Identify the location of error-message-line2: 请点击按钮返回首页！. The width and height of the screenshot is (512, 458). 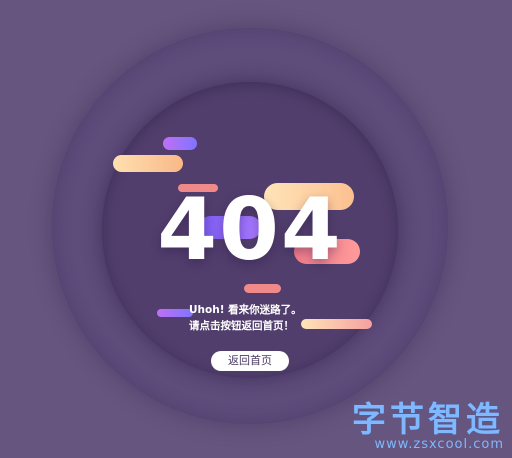
(241, 326).